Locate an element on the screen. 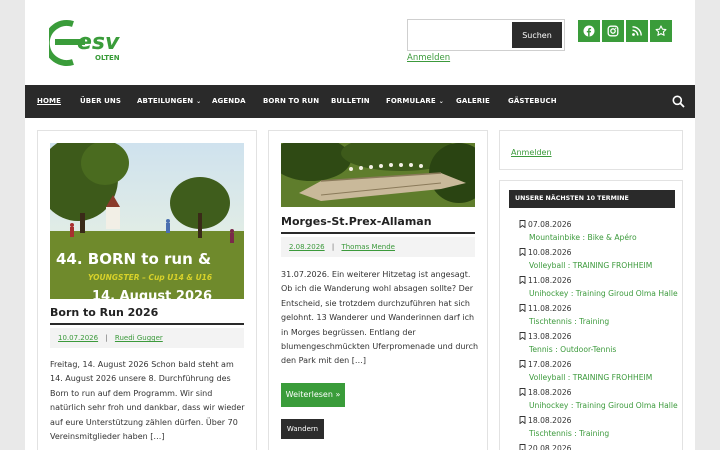 The width and height of the screenshot is (720, 450). search-button: Suchen is located at coordinates (537, 35).